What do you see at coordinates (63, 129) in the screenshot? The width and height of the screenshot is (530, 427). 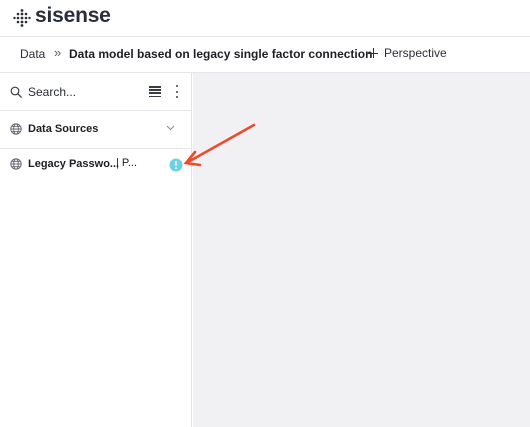 I see `data-sources-label: Data Sources` at bounding box center [63, 129].